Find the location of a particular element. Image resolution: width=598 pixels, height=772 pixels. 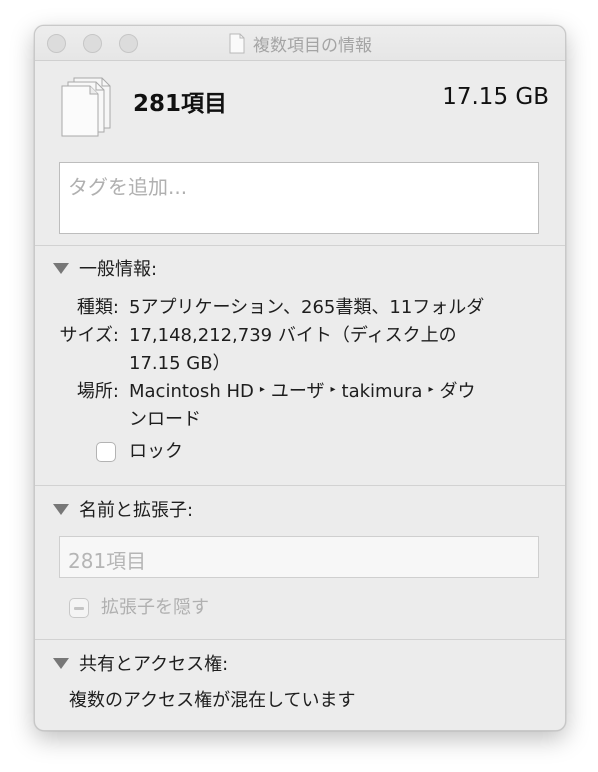

size-value-line1: 17,148,212,739 バイト（ディスク上の is located at coordinates (293, 335).